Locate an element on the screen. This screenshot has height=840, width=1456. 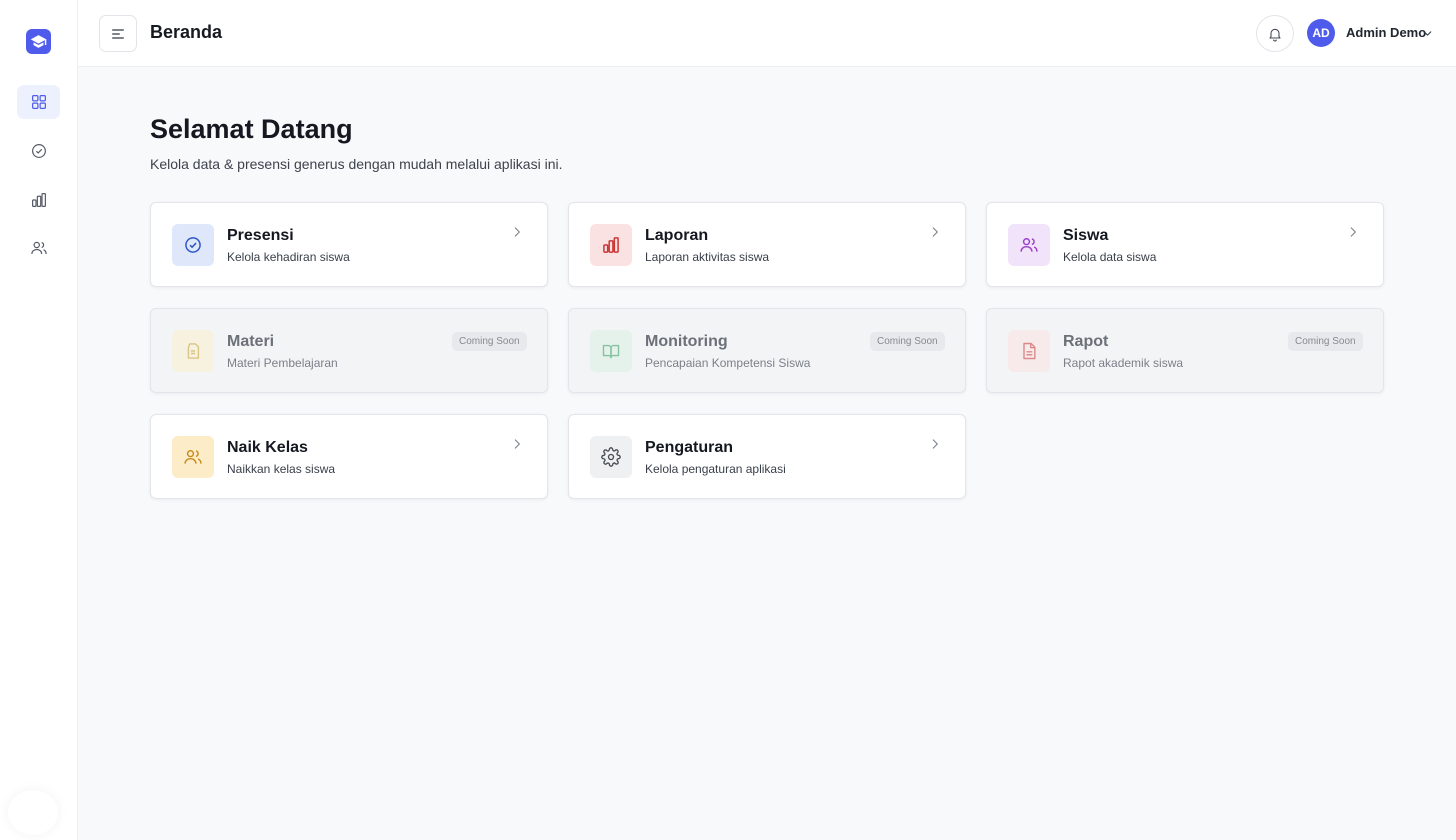
file-text-icon is located at coordinates (1029, 351).